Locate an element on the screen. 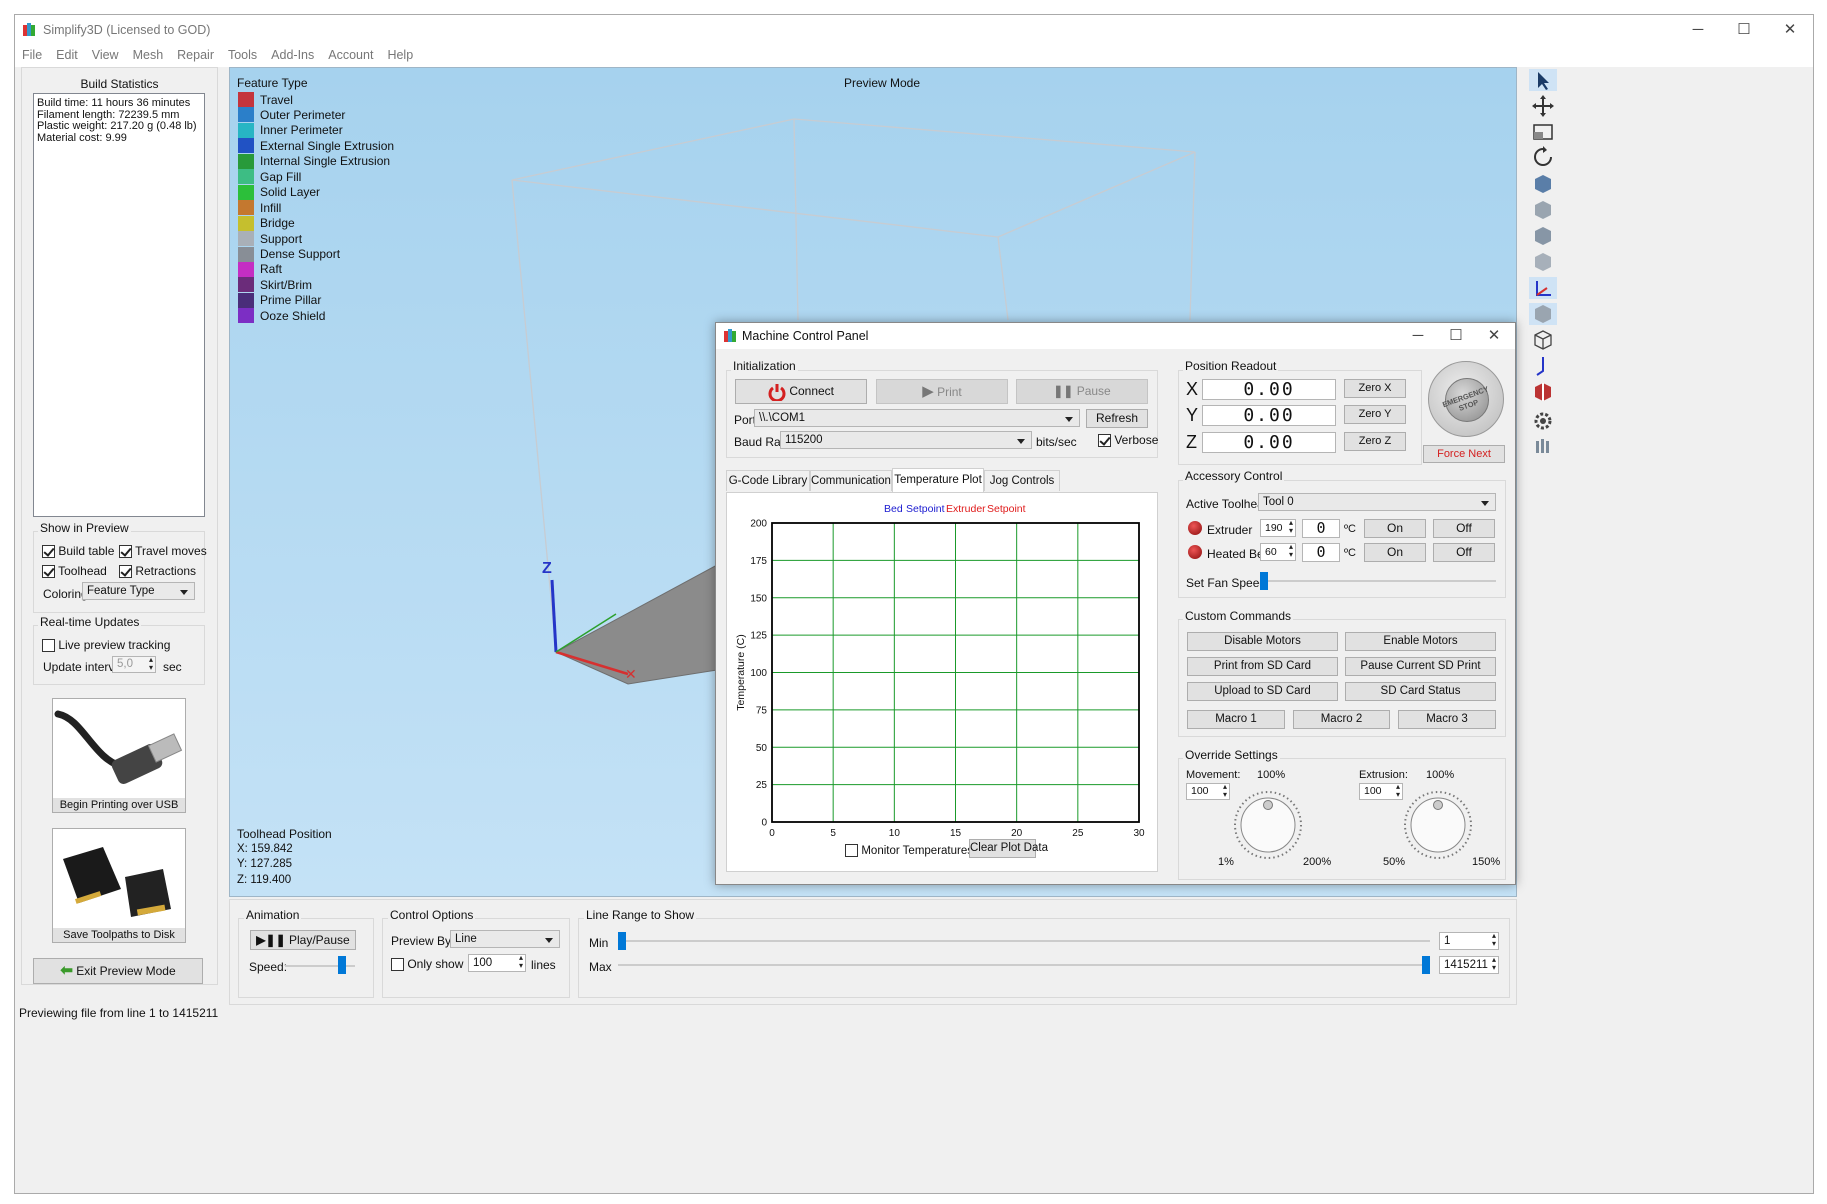  save-toolpaths-button: Save Toolpaths to Disk is located at coordinates (119, 885).